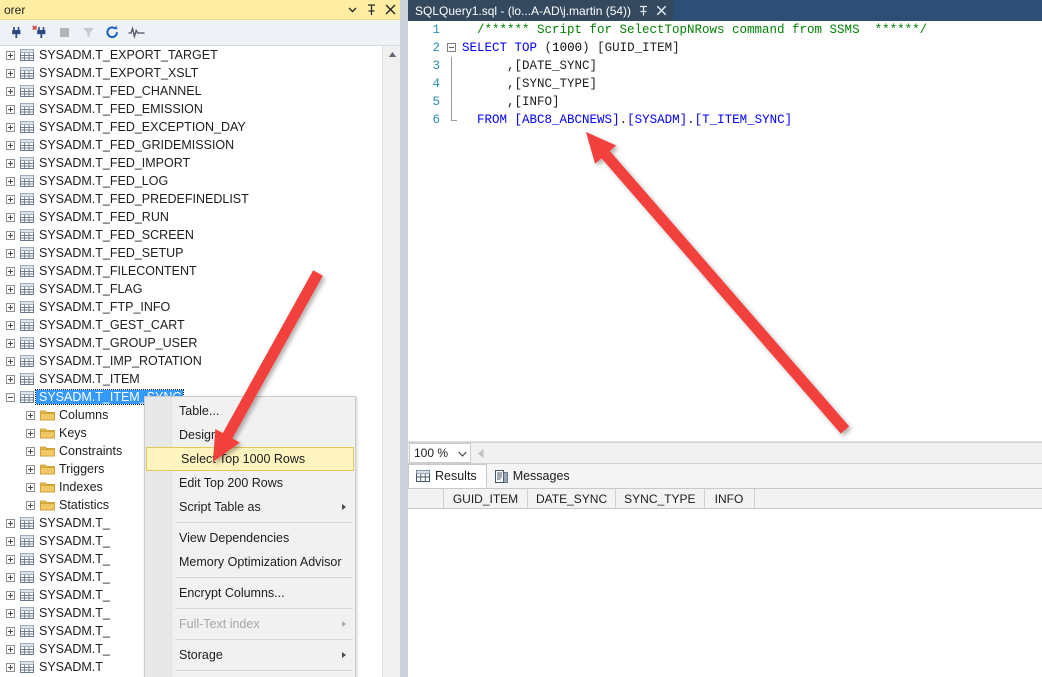 The width and height of the screenshot is (1042, 677). Describe the element at coordinates (191, 271) in the screenshot. I see `tree-node: SYSADM.T_FILECONTENT` at that location.